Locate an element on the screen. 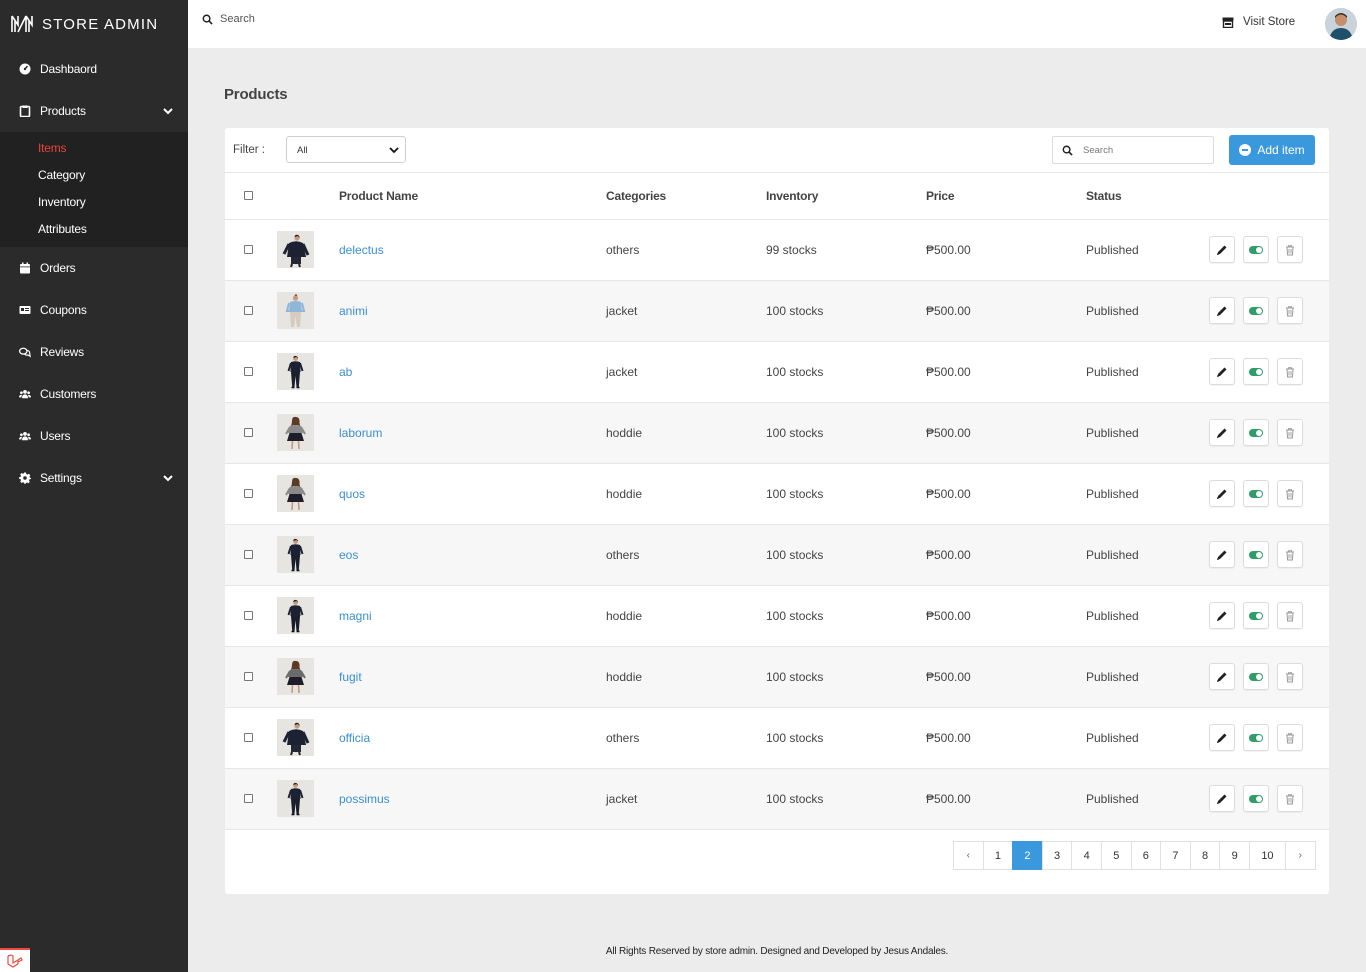  sidebar-item-users: Users is located at coordinates (94, 436).